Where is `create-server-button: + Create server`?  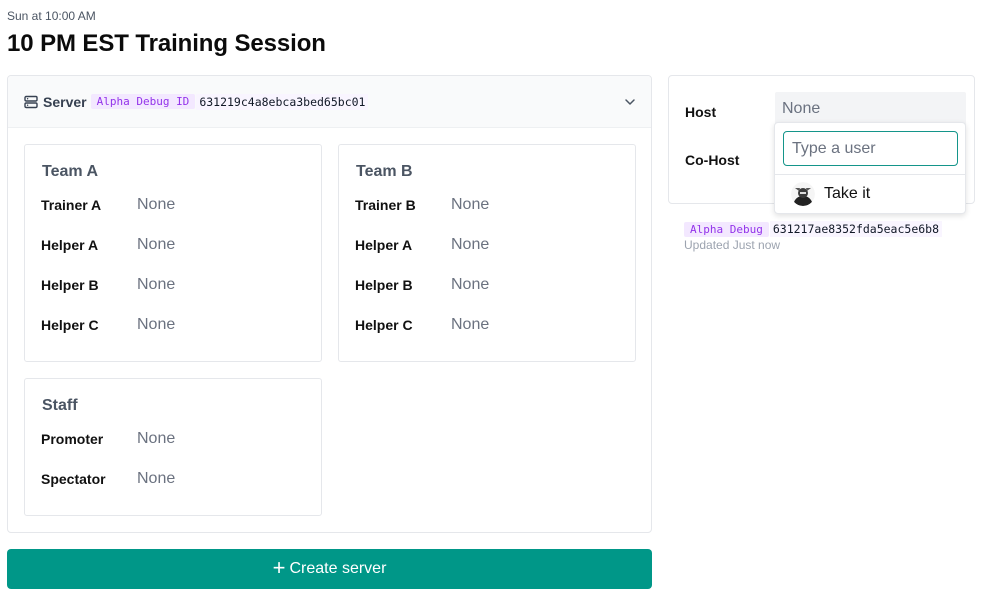 create-server-button: + Create server is located at coordinates (329, 569).